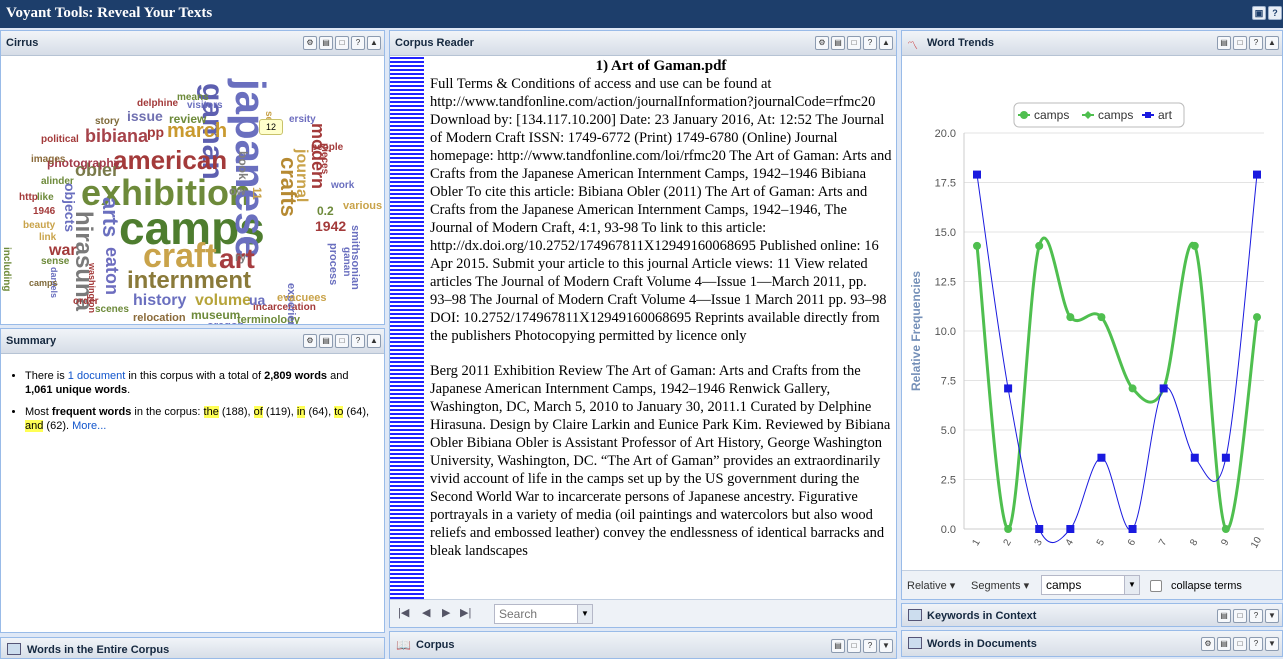 The width and height of the screenshot is (1283, 659). What do you see at coordinates (47, 238) in the screenshot?
I see `cloud-word: link` at bounding box center [47, 238].